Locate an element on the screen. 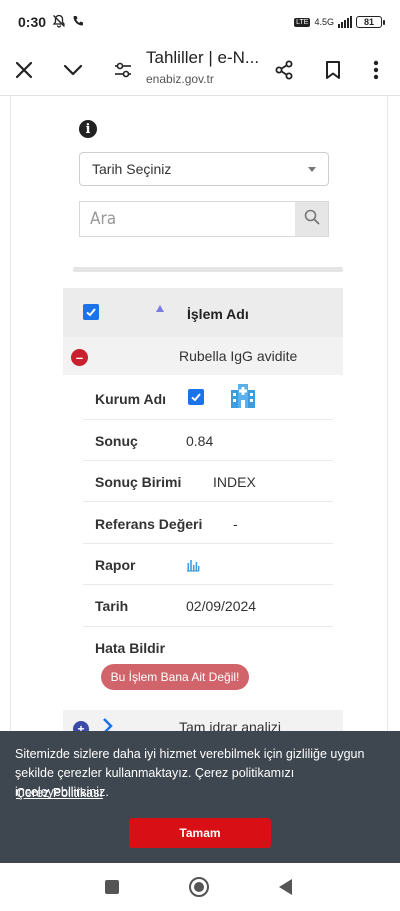 This screenshot has height=911, width=400. column-header-islem-adi: İşlem Adı is located at coordinates (218, 314).